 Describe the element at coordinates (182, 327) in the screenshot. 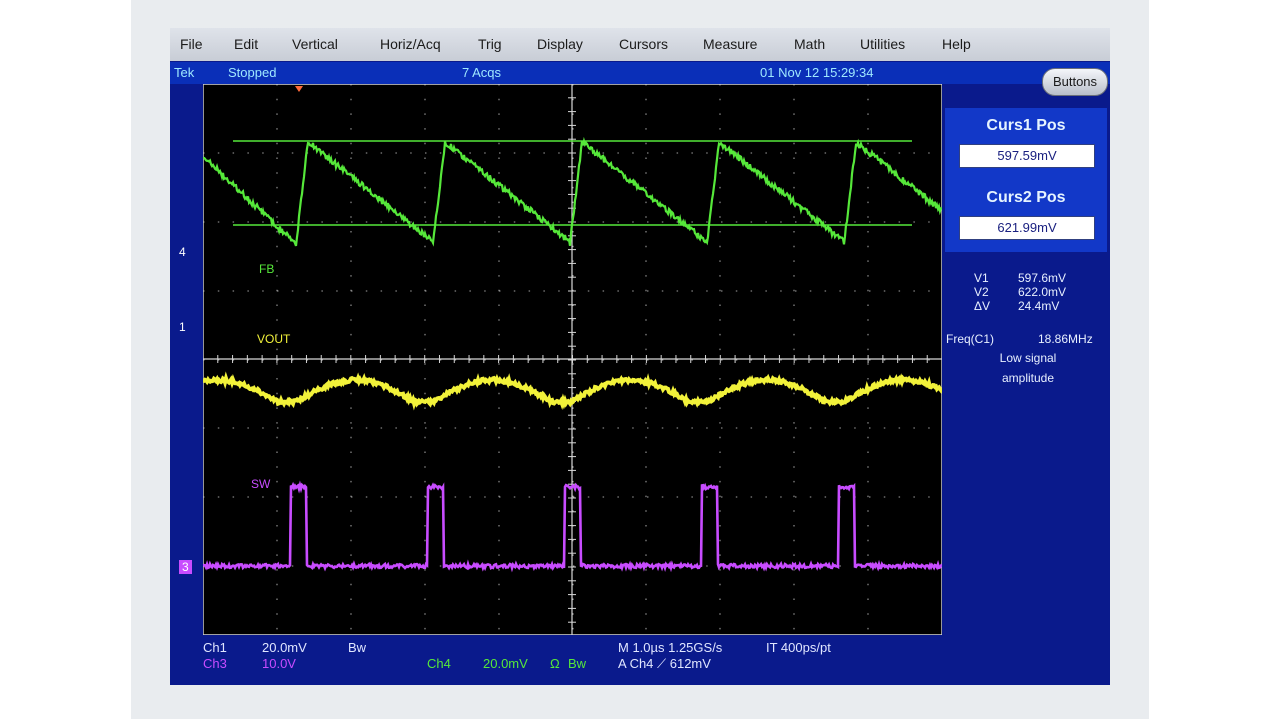

I see `ch1-marker: 1` at that location.